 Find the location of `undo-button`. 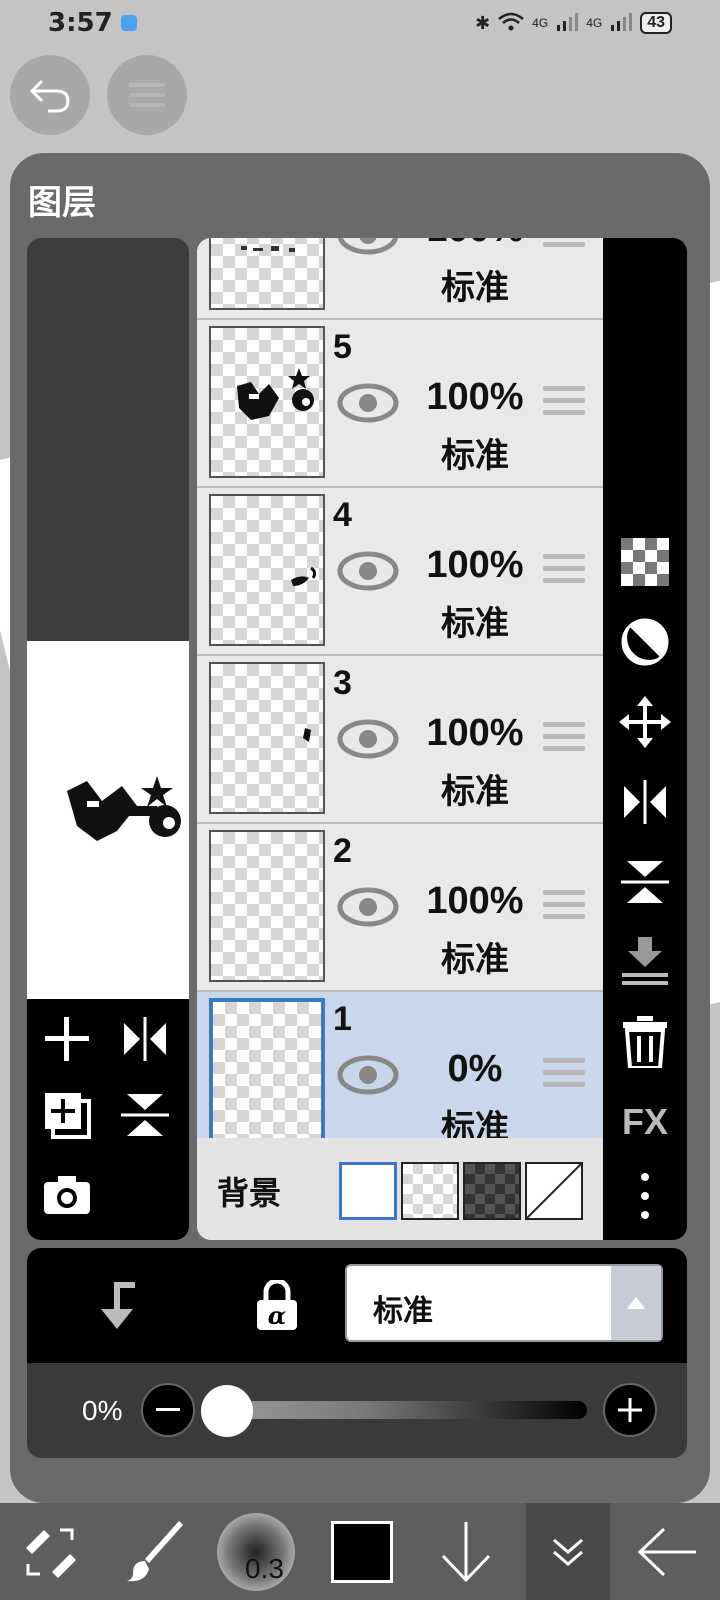

undo-button is located at coordinates (50, 95).